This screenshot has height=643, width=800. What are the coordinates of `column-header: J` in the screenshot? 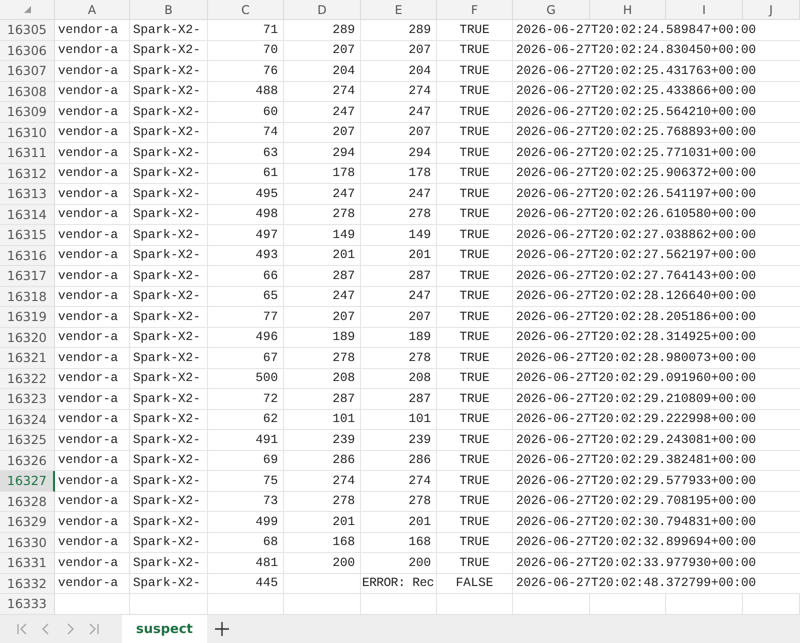 It's located at (771, 10).